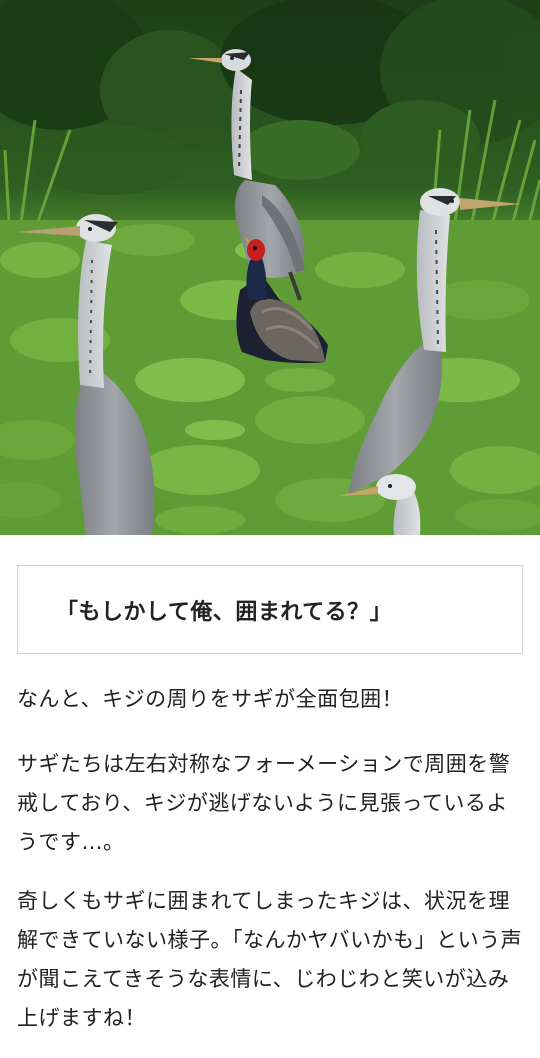 Image resolution: width=540 pixels, height=1058 pixels. Describe the element at coordinates (224, 612) in the screenshot. I see `quote-text: 「もしかして俺、囲まれてる？」` at that location.